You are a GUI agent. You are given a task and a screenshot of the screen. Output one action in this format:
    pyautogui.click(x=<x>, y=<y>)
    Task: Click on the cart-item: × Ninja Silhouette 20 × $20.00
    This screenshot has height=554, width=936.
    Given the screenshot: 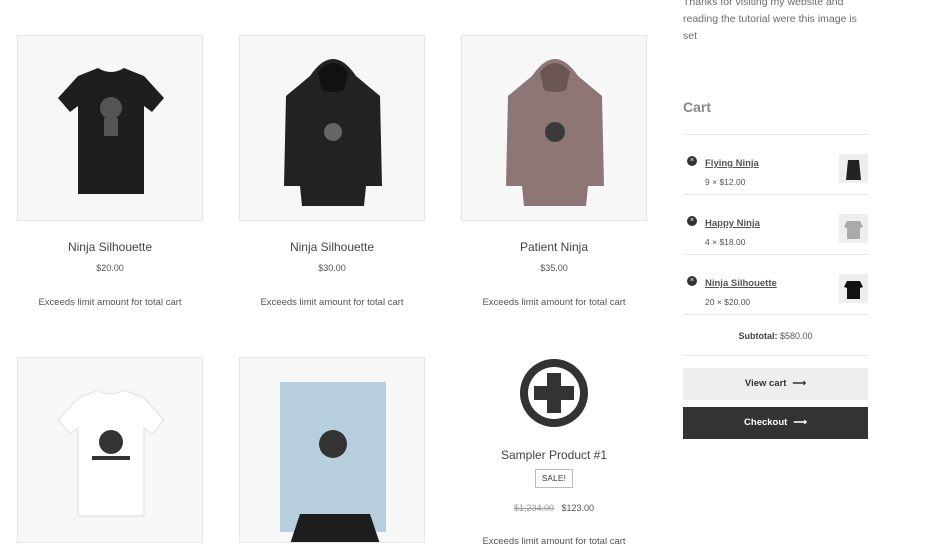 What is the action you would take?
    pyautogui.click(x=775, y=285)
    